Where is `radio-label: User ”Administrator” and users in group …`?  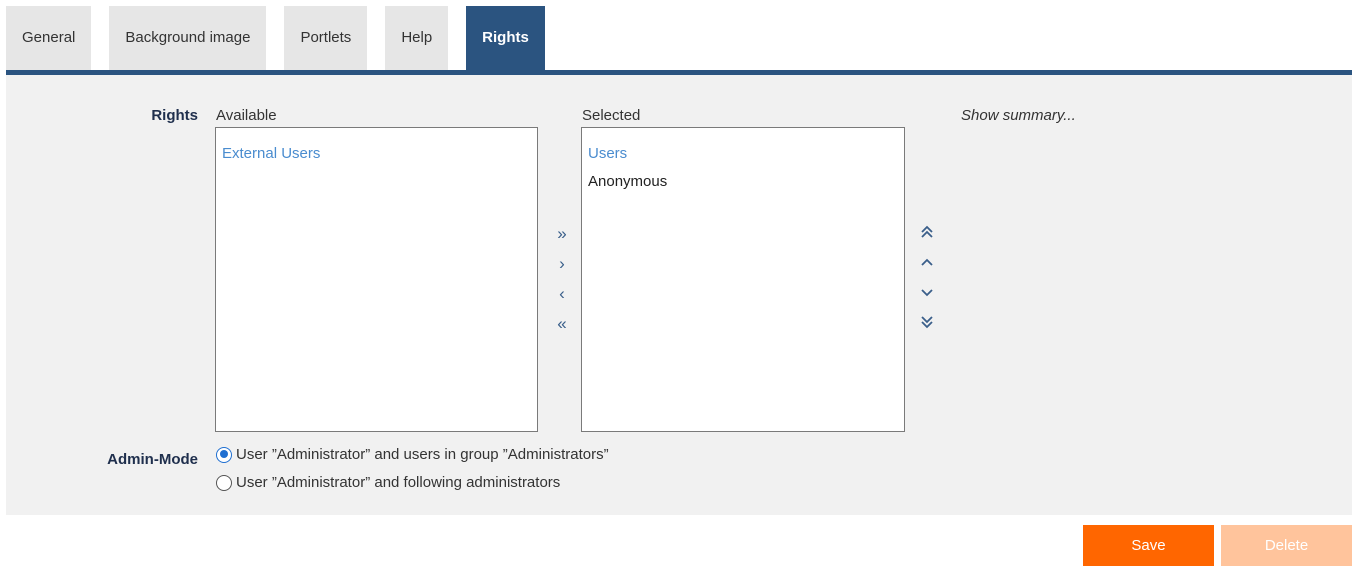 radio-label: User ”Administrator” and users in group … is located at coordinates (422, 454).